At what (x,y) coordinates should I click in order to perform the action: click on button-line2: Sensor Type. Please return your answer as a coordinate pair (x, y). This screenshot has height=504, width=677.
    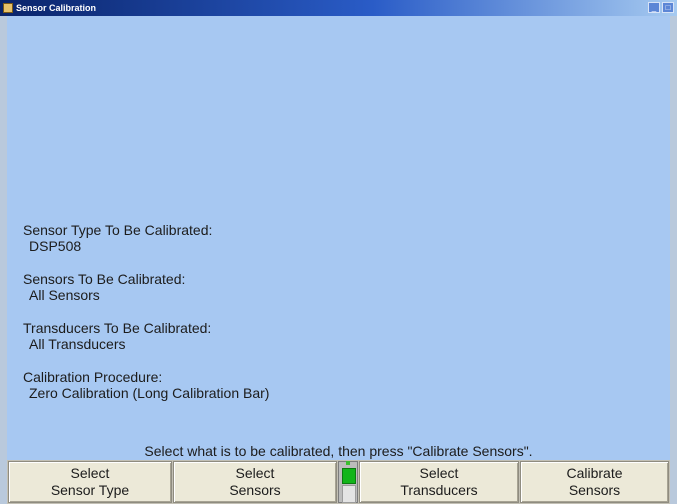
    Looking at the image, I should click on (90, 490).